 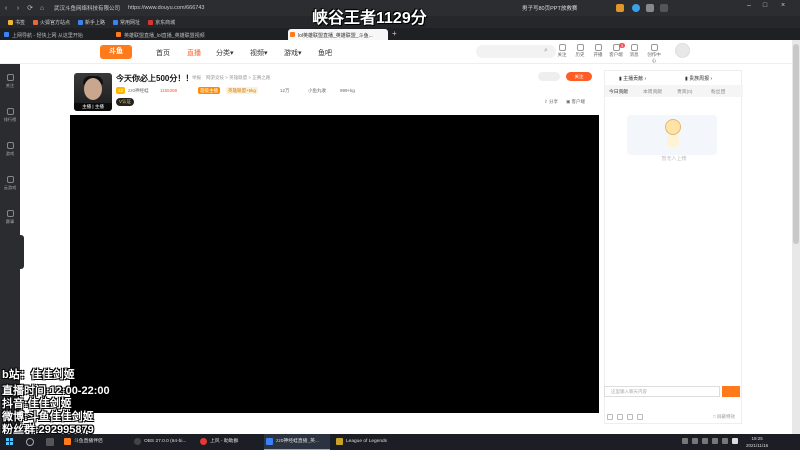 What do you see at coordinates (126, 22) in the screenshot?
I see `bookmark-item: 常用网址` at bounding box center [126, 22].